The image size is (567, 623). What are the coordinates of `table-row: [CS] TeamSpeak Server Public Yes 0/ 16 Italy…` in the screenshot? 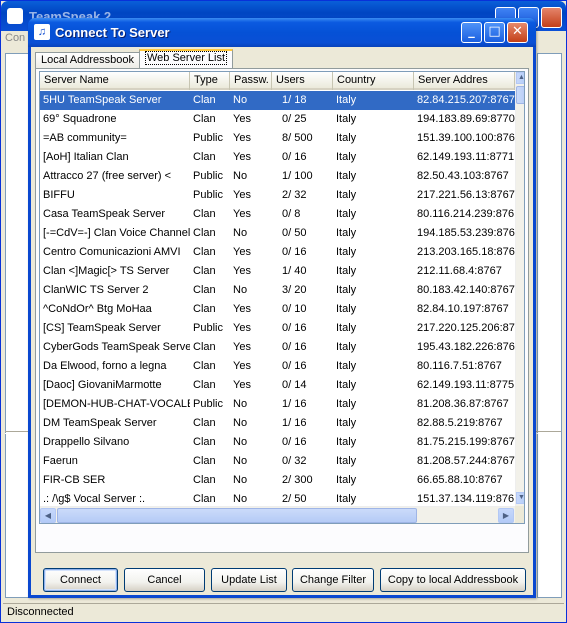 It's located at (277, 328).